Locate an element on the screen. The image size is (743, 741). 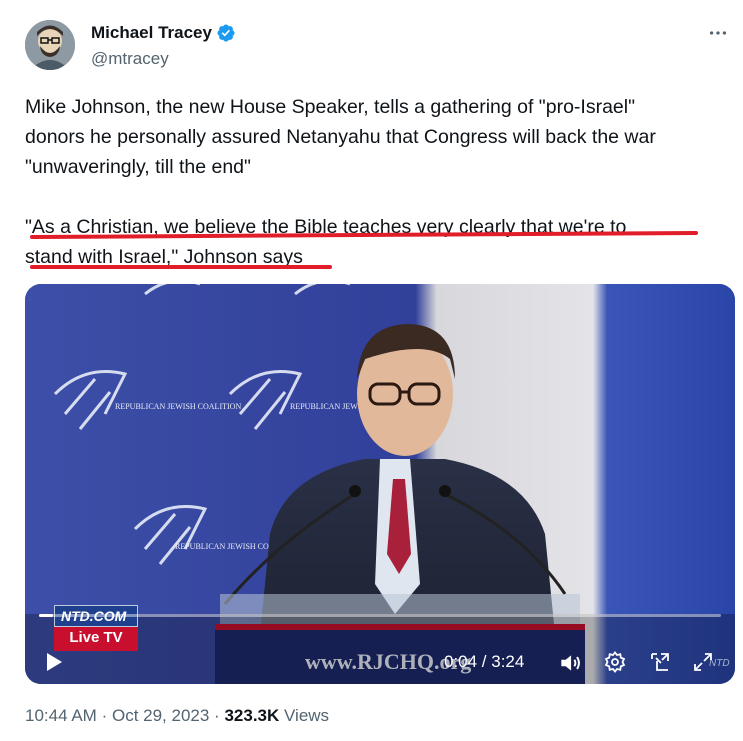
play-icon is located at coordinates (54, 663).